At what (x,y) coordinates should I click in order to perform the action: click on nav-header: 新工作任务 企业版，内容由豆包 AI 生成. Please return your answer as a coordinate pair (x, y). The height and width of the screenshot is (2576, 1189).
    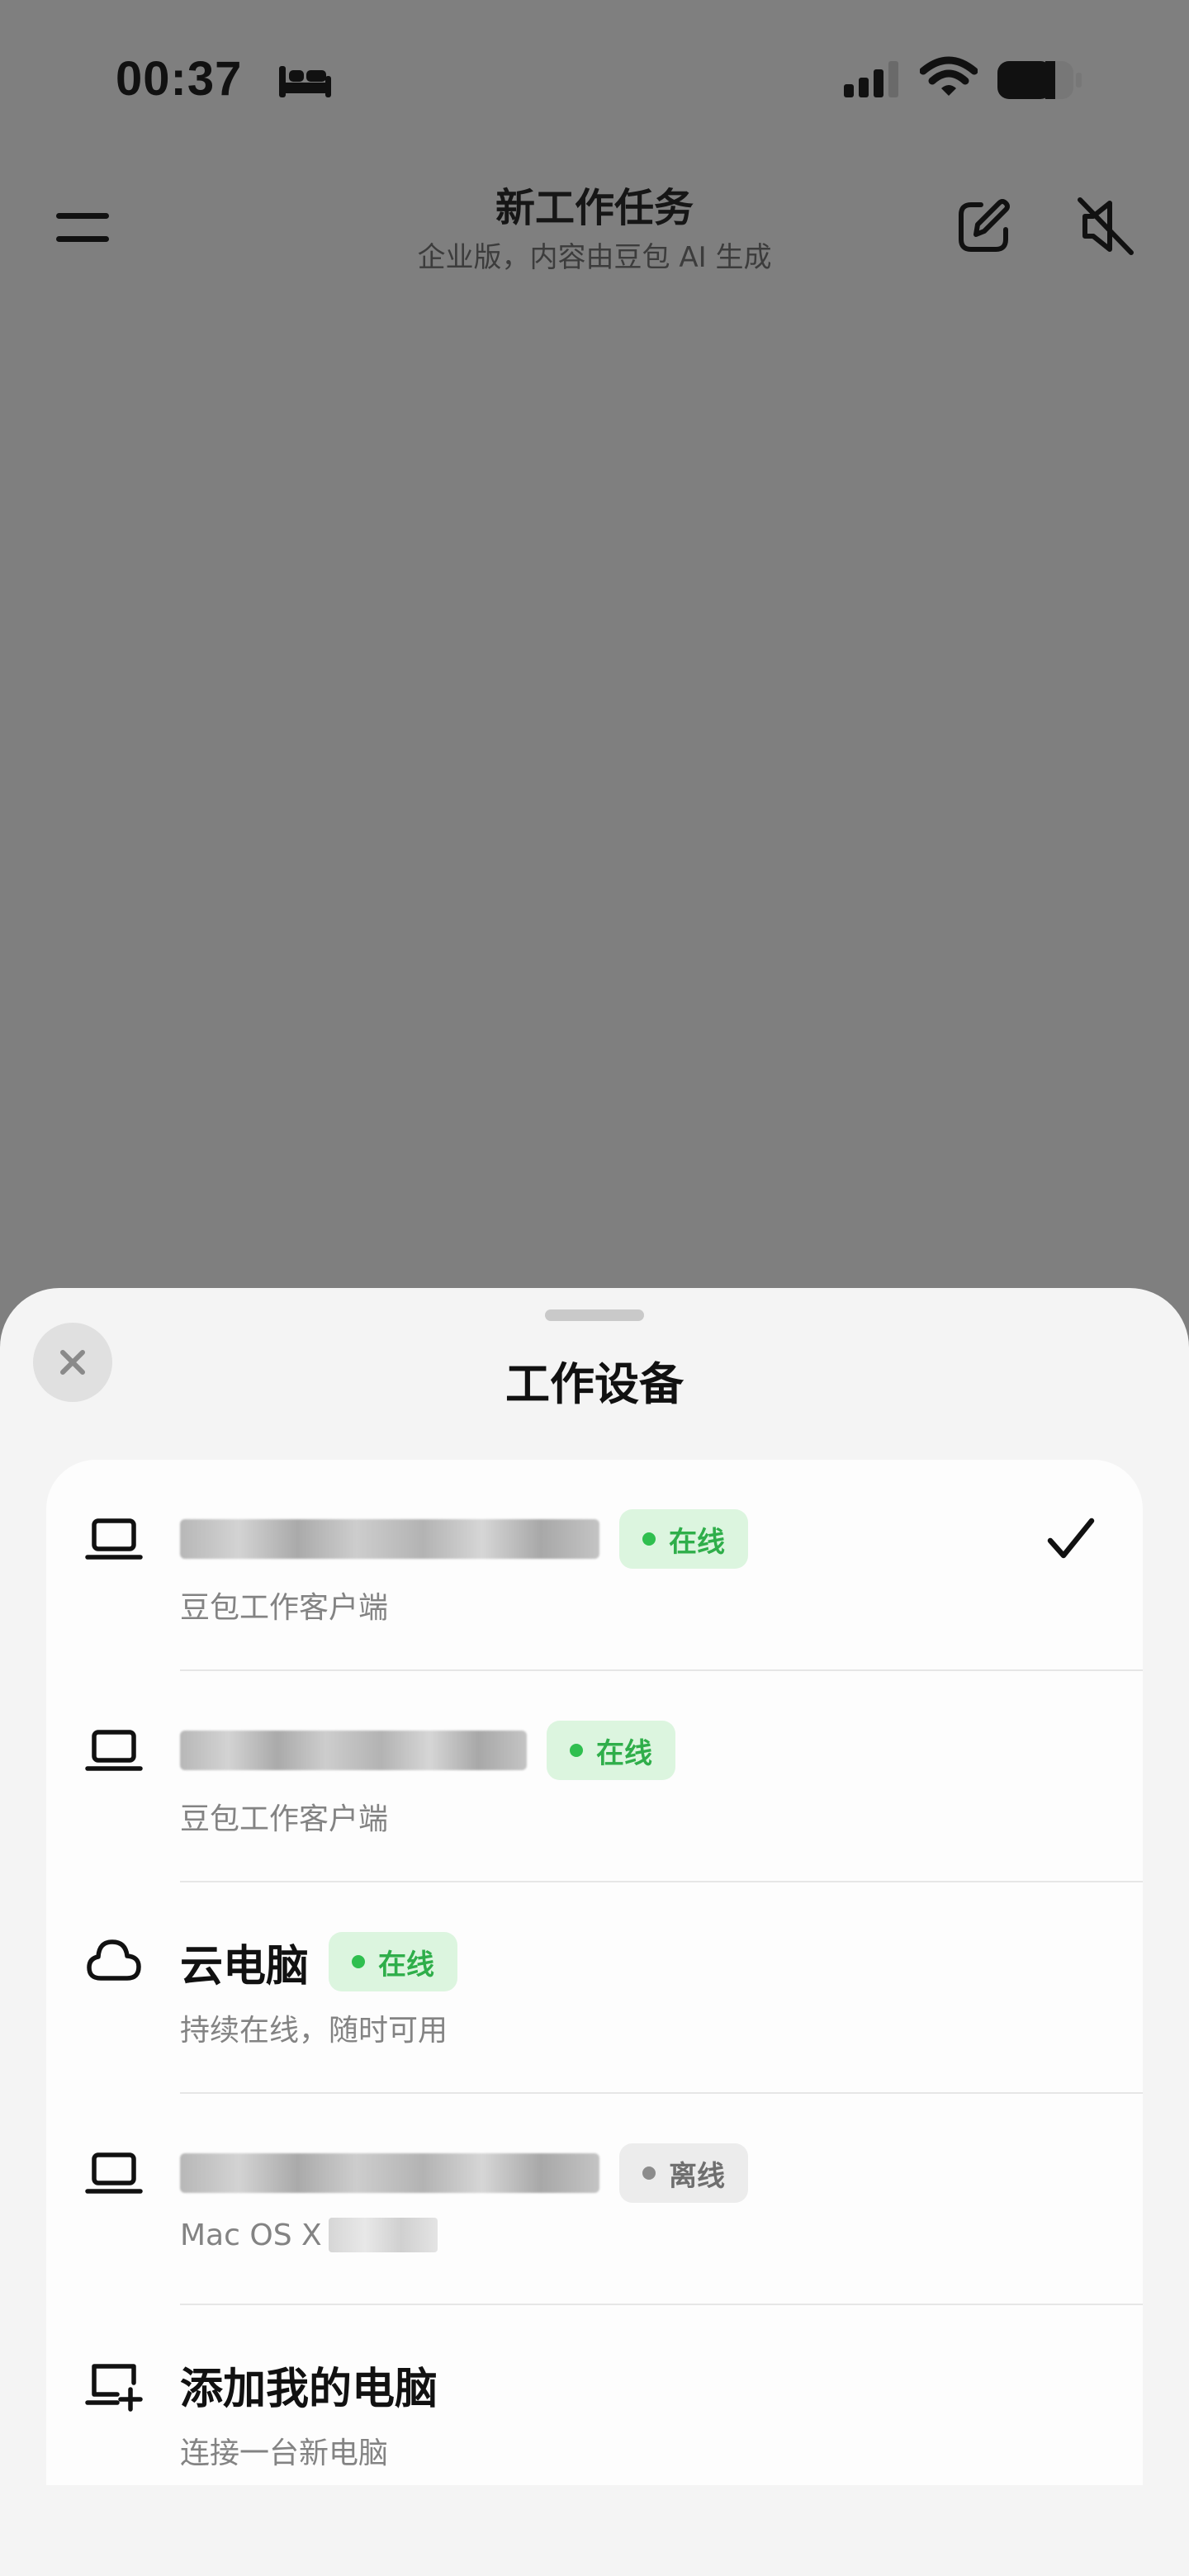
    Looking at the image, I should click on (594, 227).